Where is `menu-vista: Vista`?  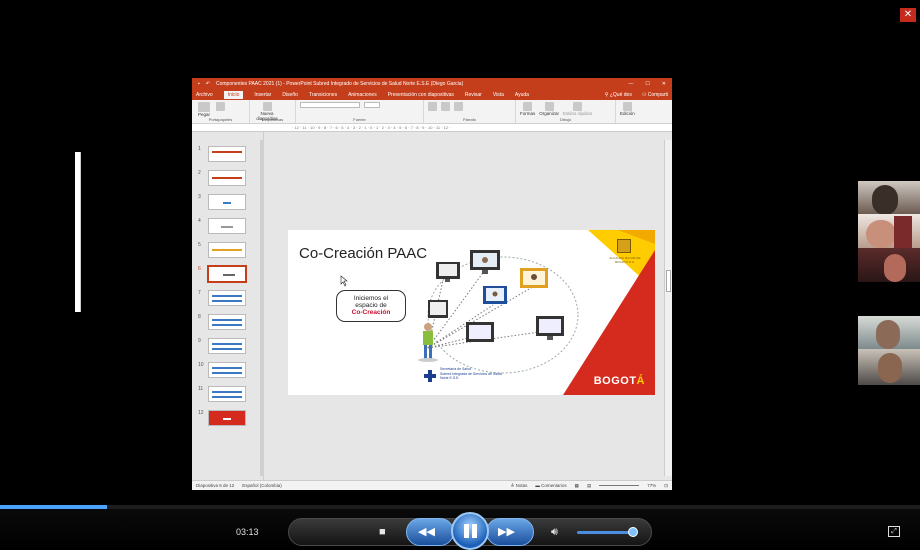 menu-vista: Vista is located at coordinates (498, 95).